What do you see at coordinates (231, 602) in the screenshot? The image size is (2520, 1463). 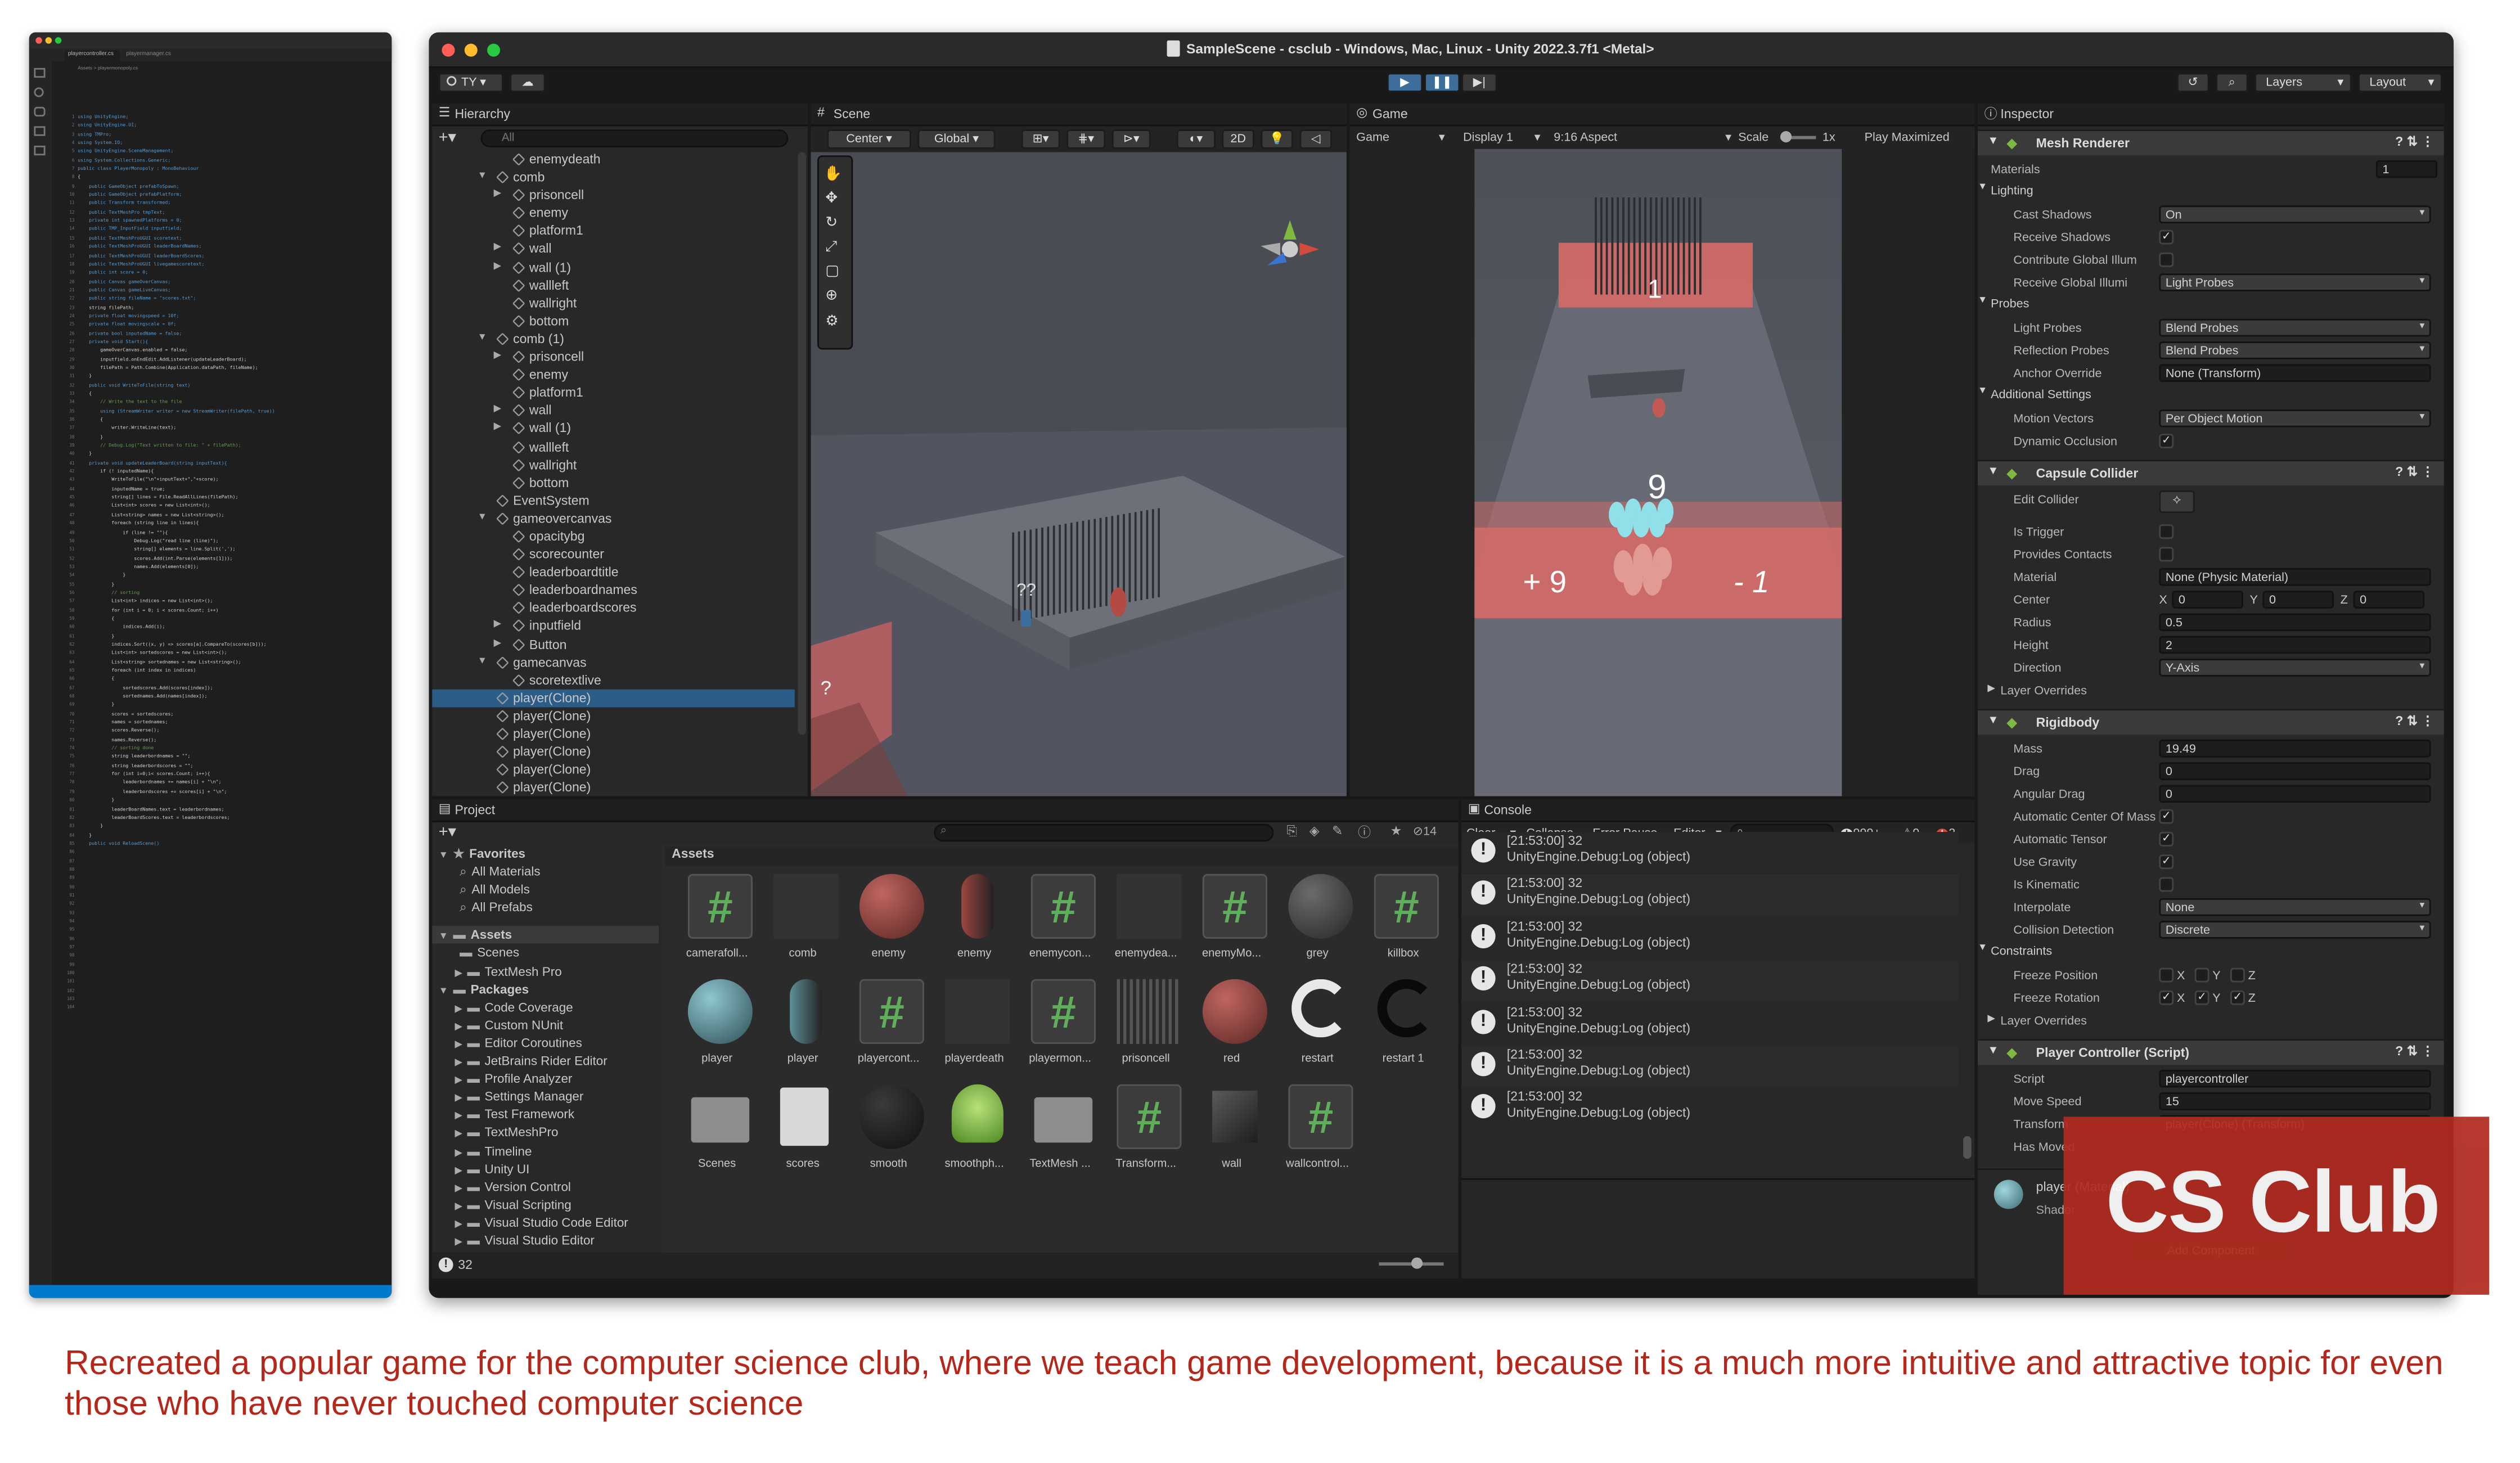 I see `code-line: List<int> indices = new List<int>();` at bounding box center [231, 602].